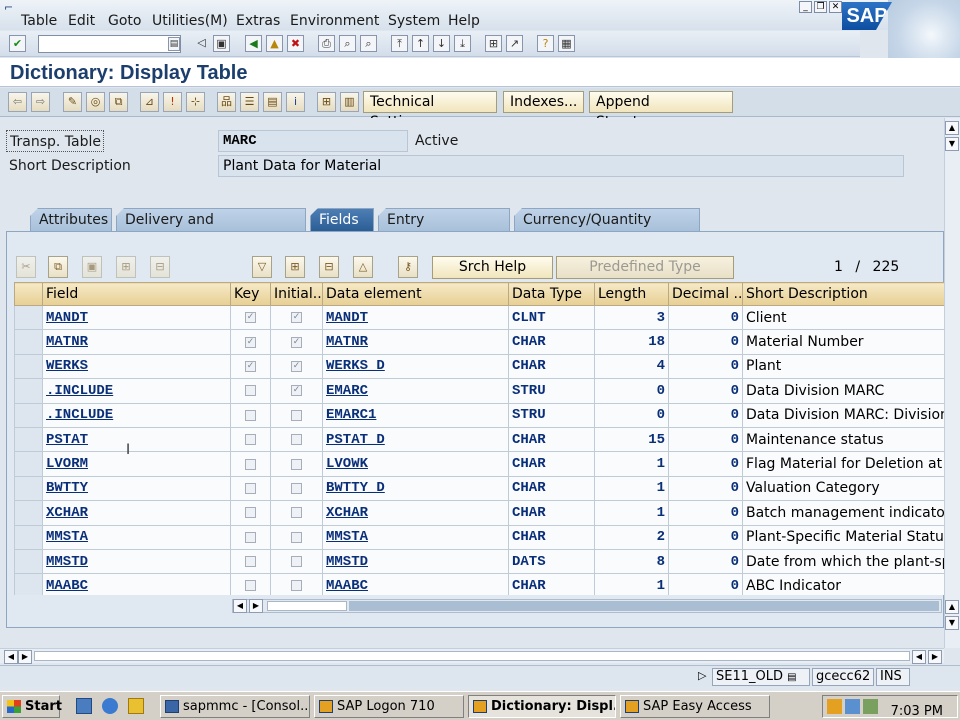 The image size is (960, 720). Describe the element at coordinates (58, 267) in the screenshot. I see `copy-icon: ⧉` at that location.